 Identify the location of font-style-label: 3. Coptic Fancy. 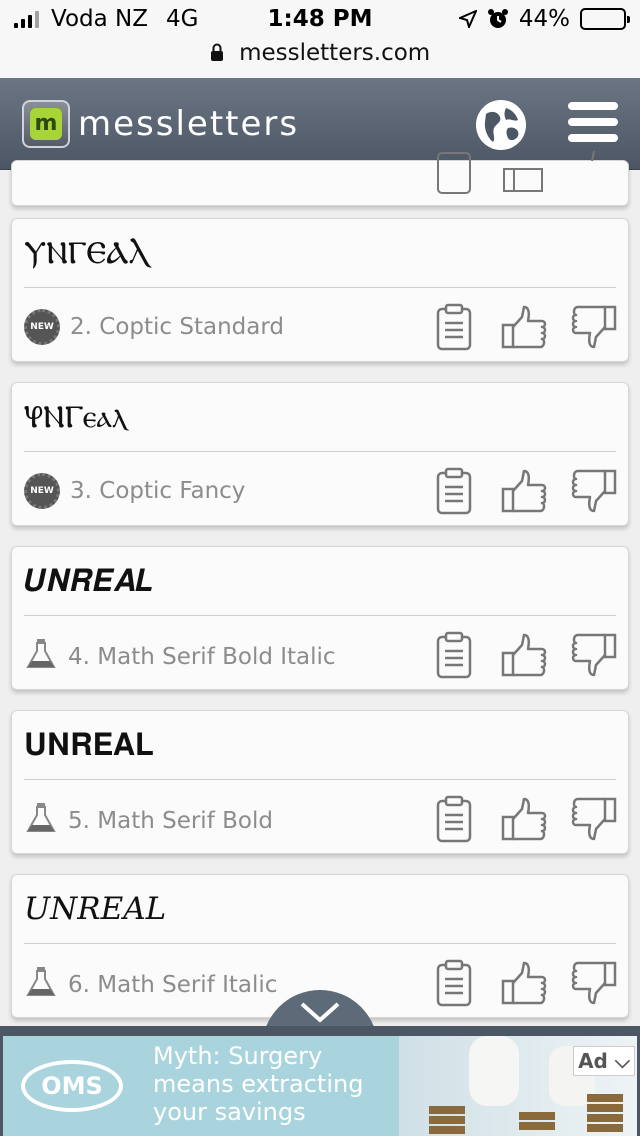
(158, 491).